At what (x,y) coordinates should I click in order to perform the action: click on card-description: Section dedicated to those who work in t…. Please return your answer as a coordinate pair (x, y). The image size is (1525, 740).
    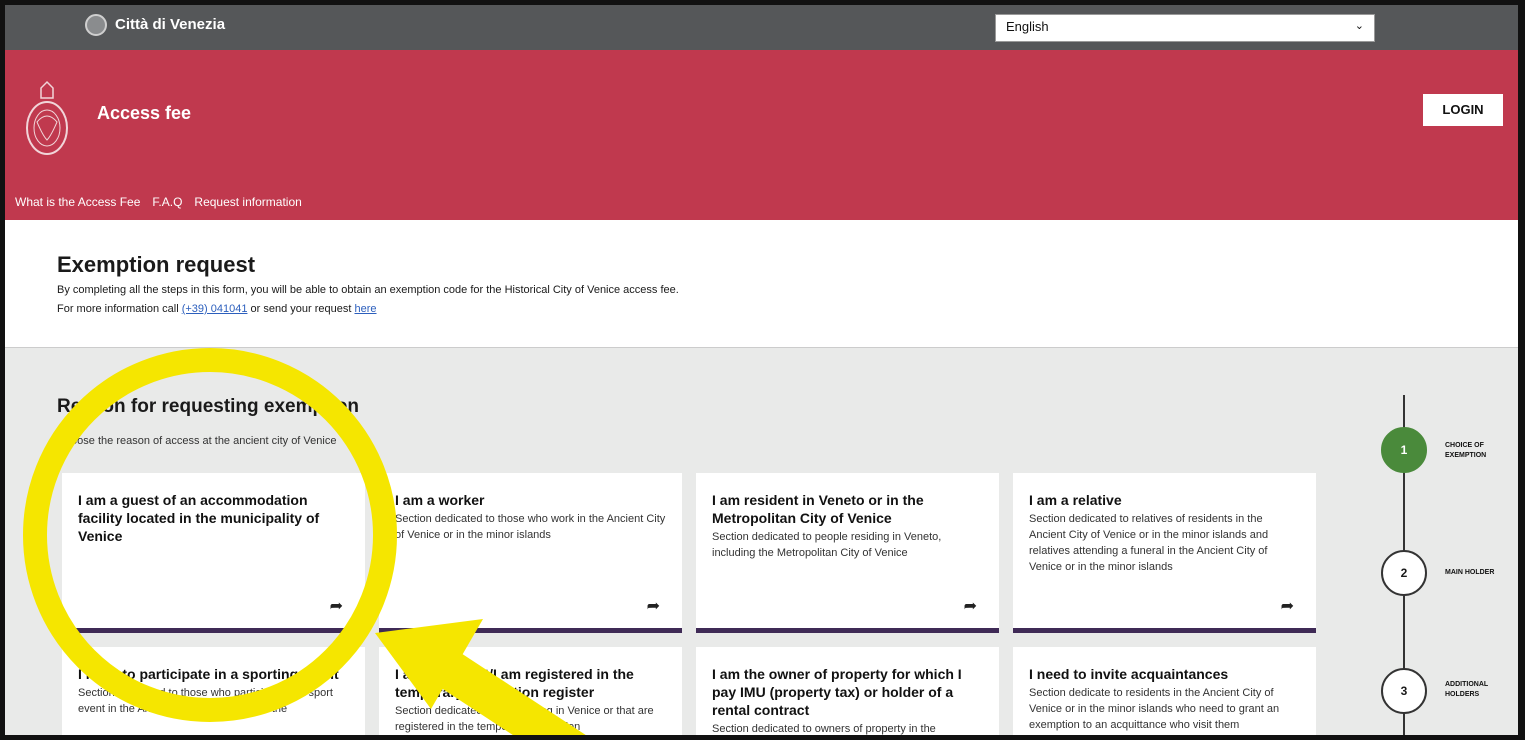
    Looking at the image, I should click on (530, 527).